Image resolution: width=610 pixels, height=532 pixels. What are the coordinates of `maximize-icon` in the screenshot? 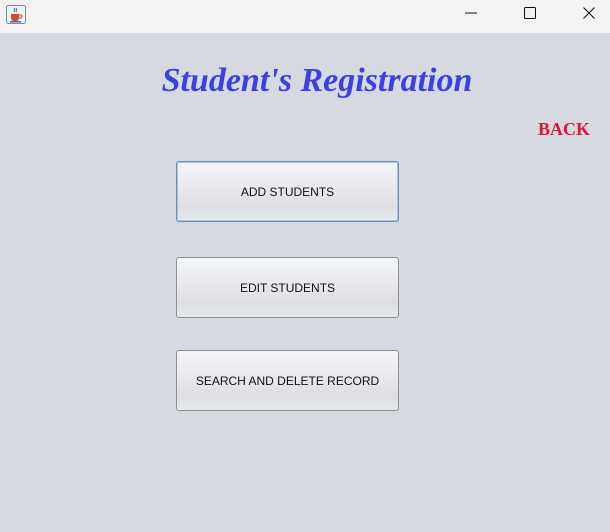 It's located at (530, 15).